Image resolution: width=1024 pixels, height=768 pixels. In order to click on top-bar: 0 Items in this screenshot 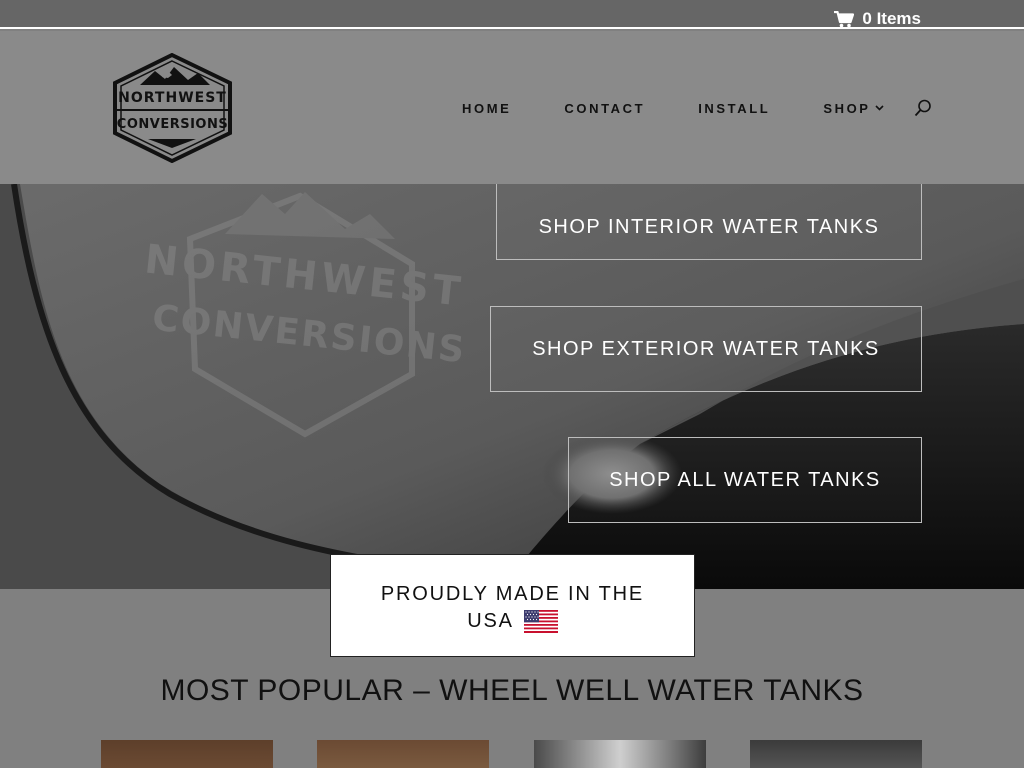, I will do `click(512, 14)`.